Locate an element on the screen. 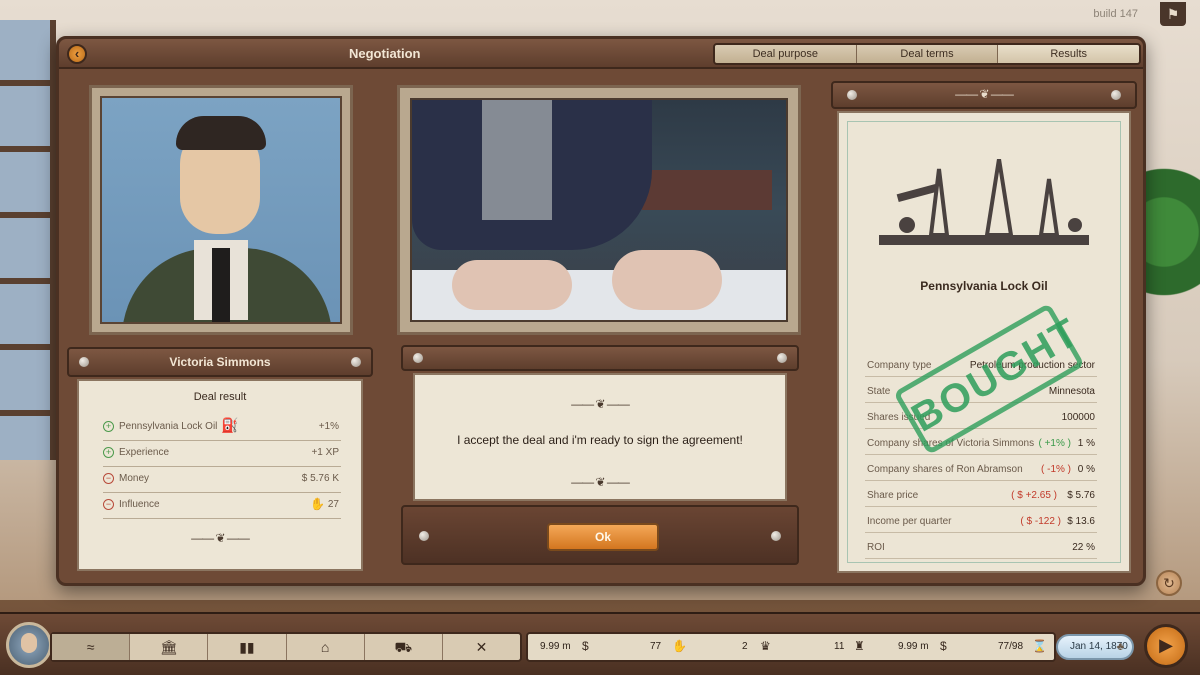  influence-stat: 77 is located at coordinates (656, 646).